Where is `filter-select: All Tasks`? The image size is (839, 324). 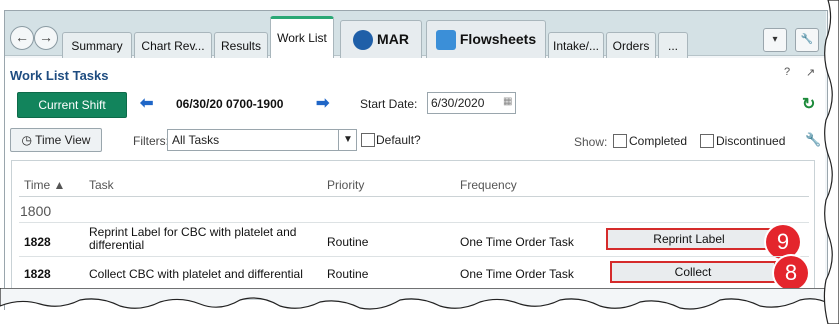
filter-select: All Tasks is located at coordinates (262, 140).